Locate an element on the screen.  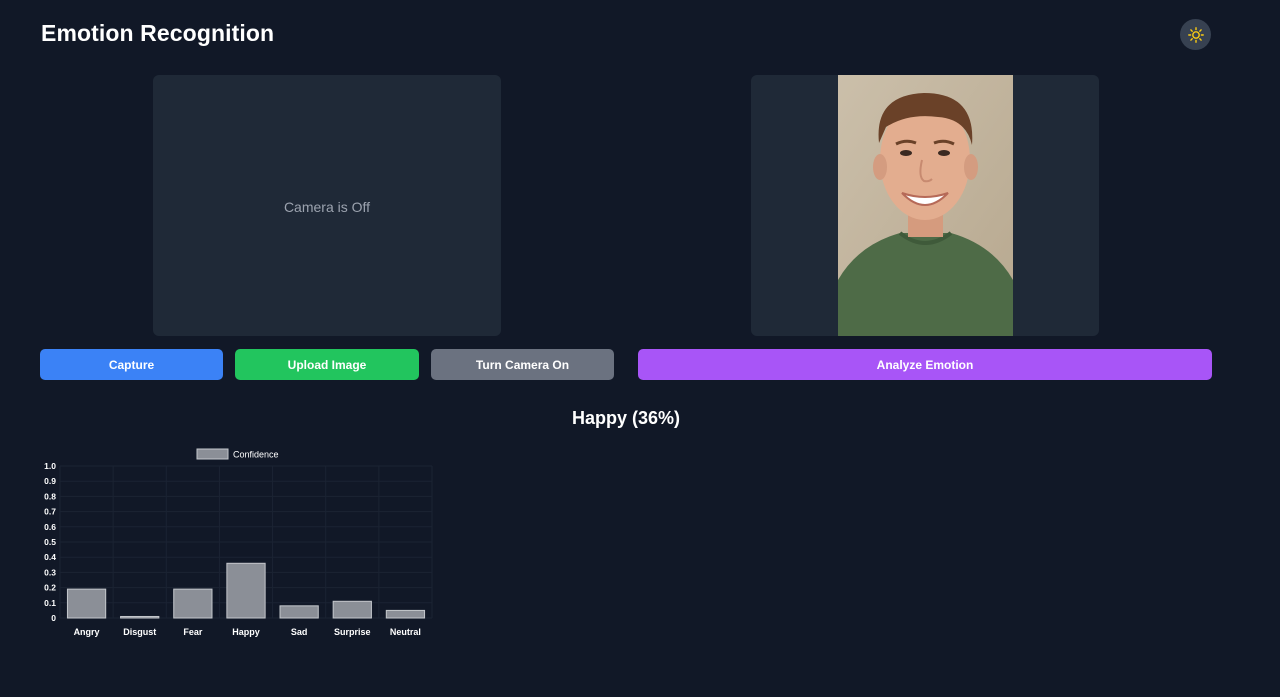
app-title: Emotion Recognition is located at coordinates (158, 33).